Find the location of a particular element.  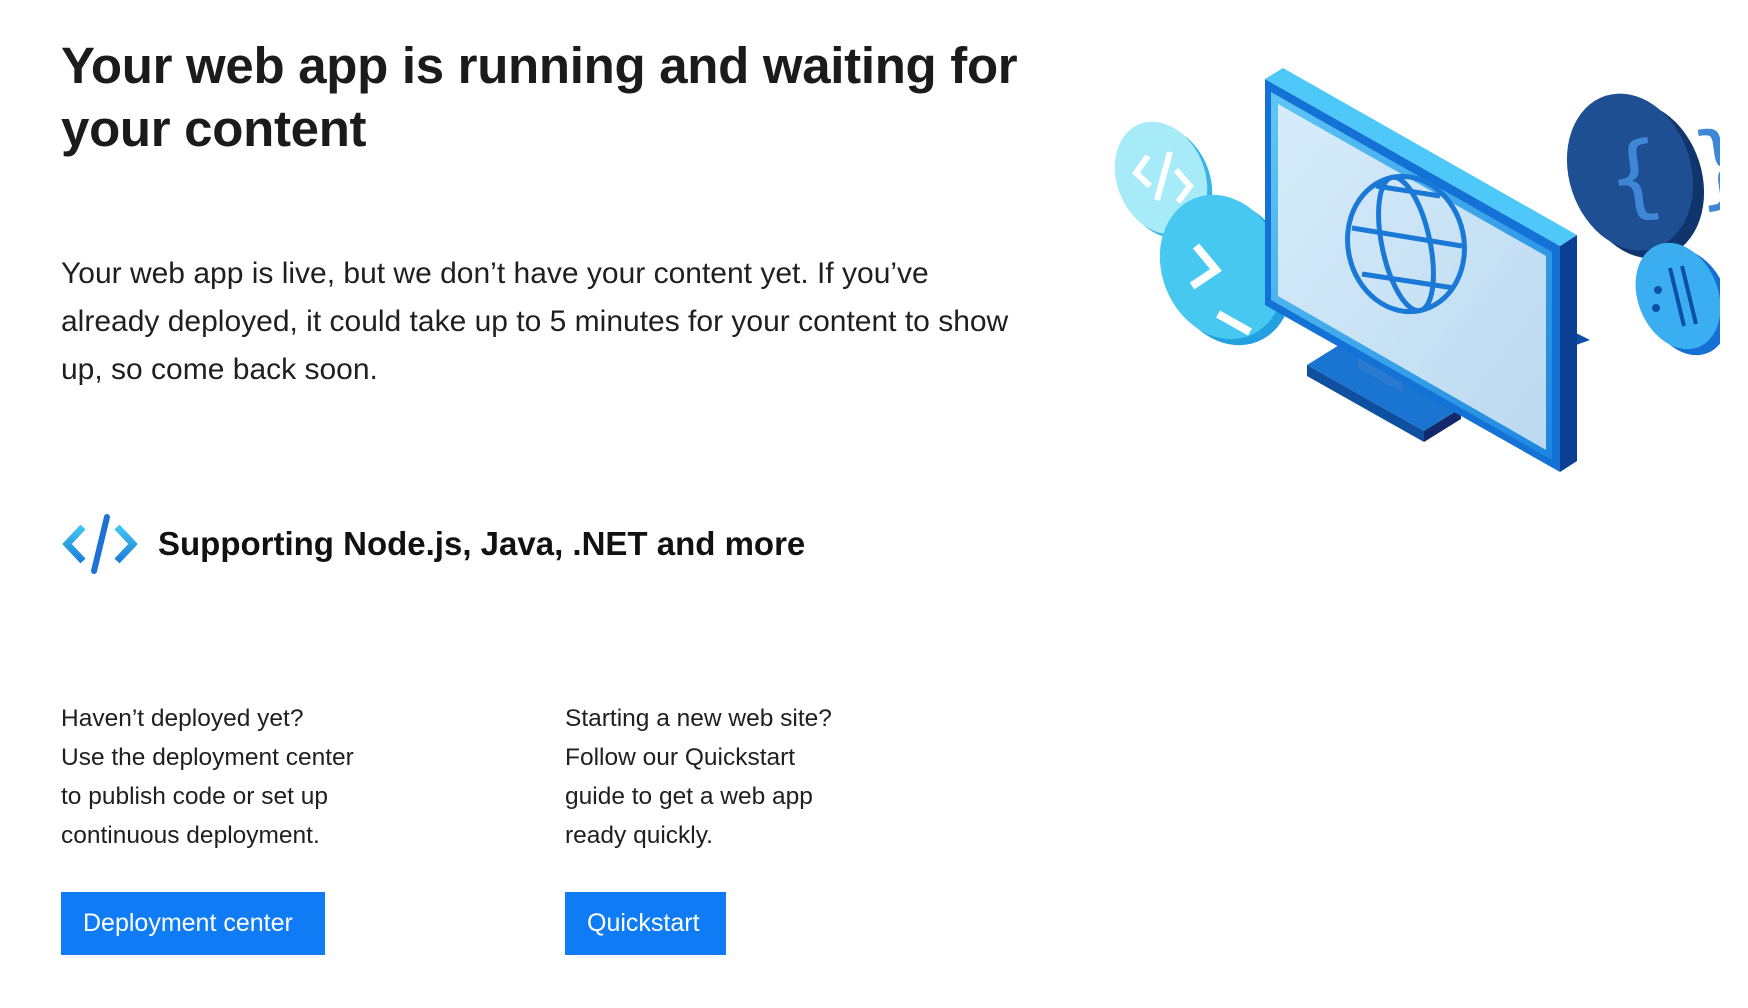

deployment-info-line: Haven’t deployed yet? is located at coordinates (182, 718).